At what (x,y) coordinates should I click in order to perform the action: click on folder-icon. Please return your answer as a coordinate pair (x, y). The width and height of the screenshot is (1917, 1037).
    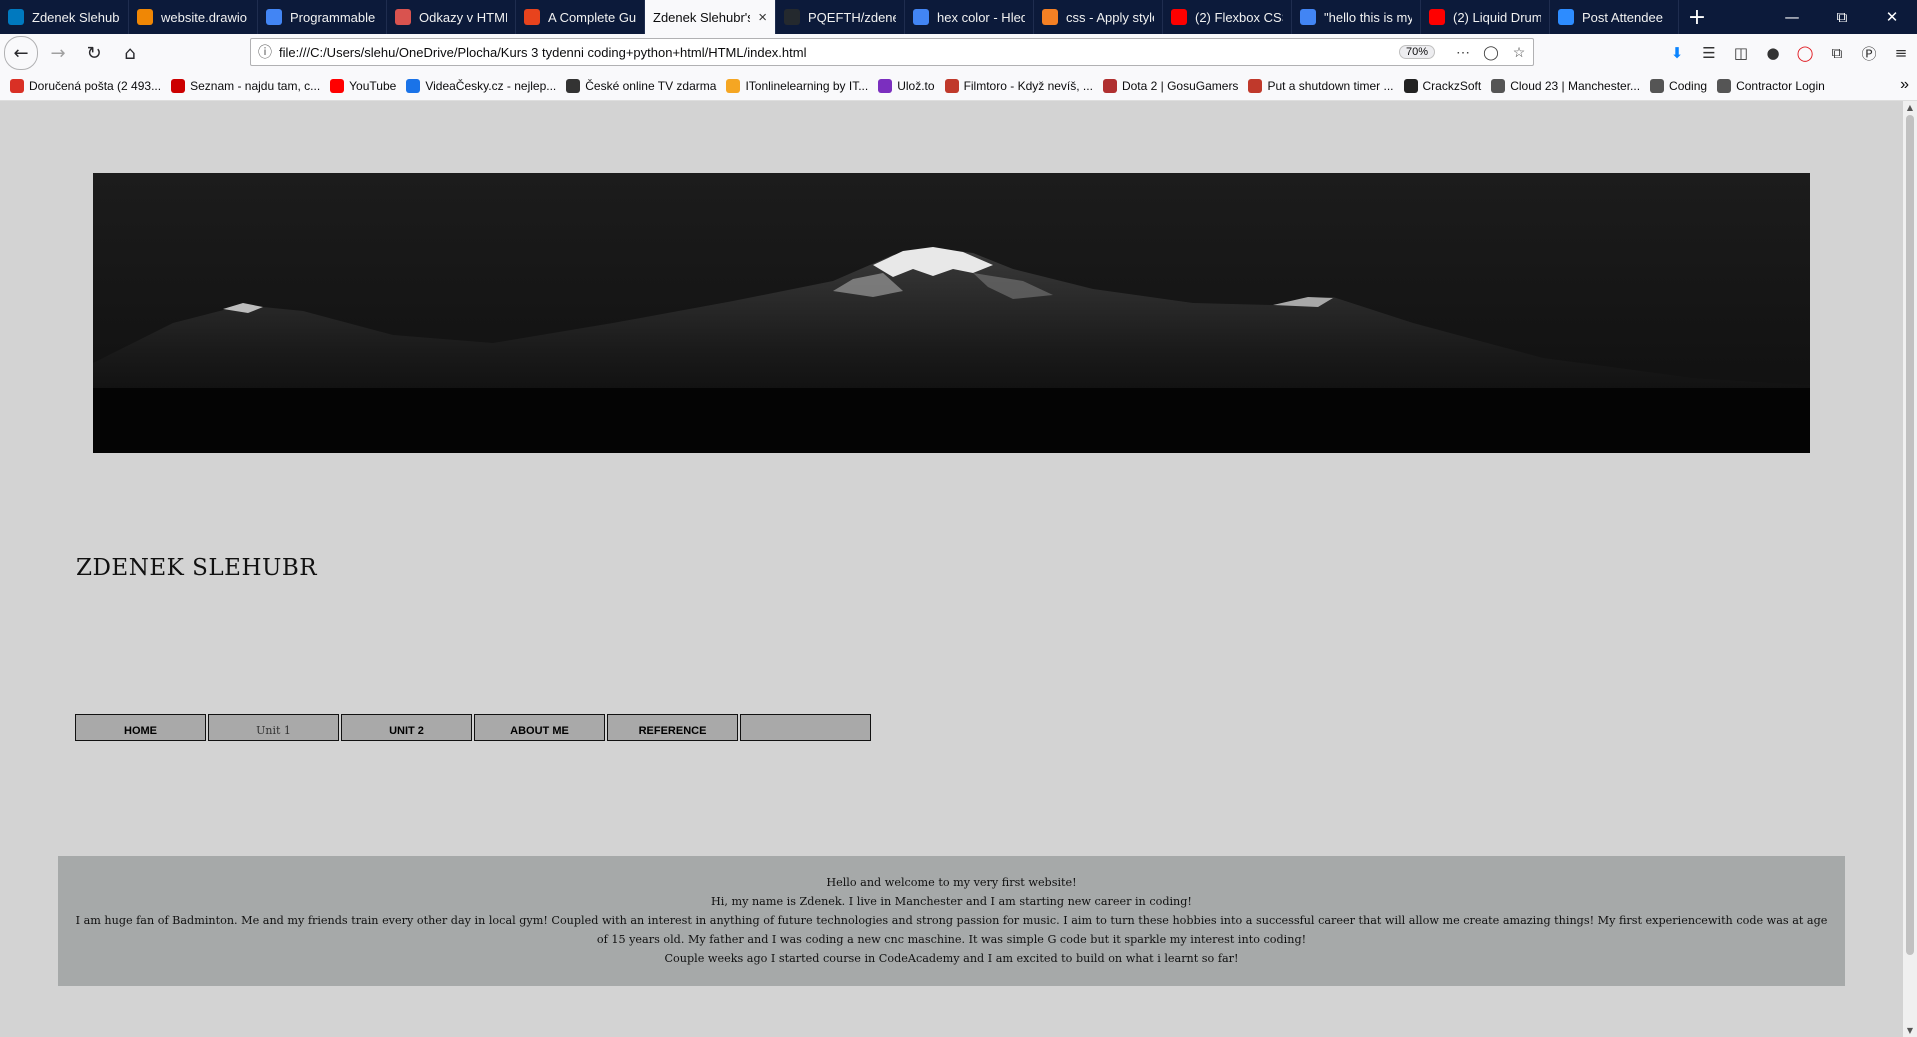
    Looking at the image, I should click on (1657, 86).